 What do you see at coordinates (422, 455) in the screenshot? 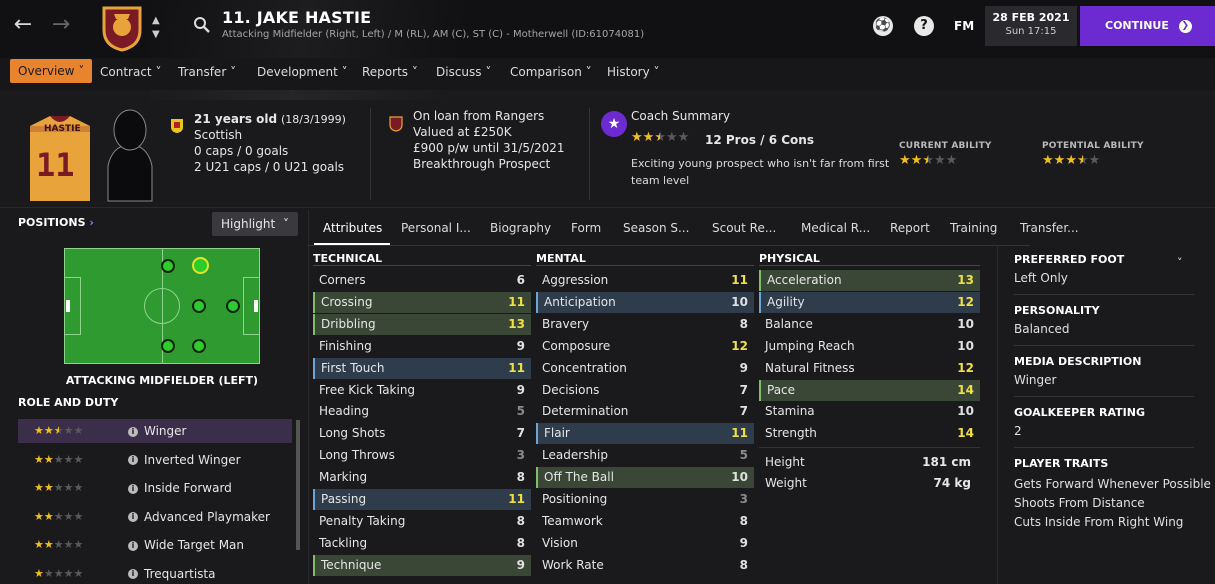
I see `attribute-row: Long Throws 3` at bounding box center [422, 455].